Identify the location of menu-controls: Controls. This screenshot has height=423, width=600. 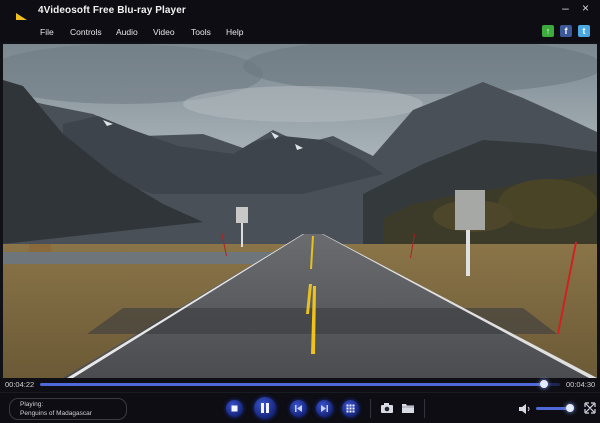
(86, 32).